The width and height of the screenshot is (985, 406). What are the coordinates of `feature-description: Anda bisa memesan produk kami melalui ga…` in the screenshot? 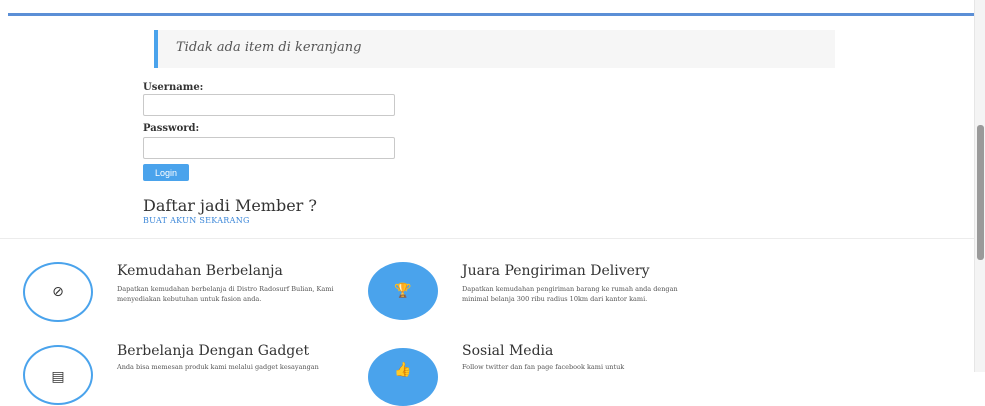 It's located at (218, 367).